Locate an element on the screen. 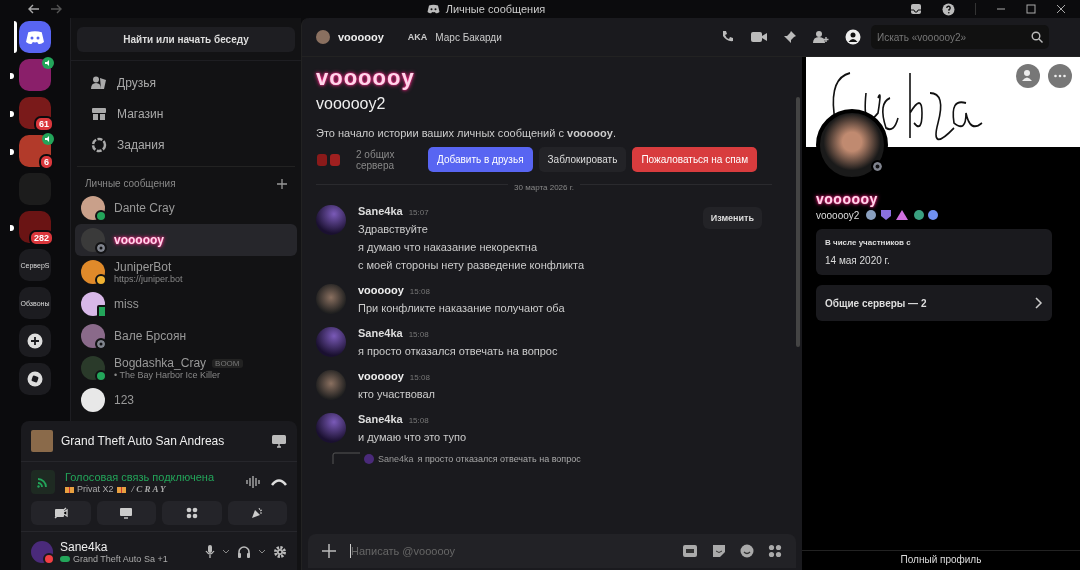 Image resolution: width=1080 pixels, height=570 pixels. soundboard-wave-icon is located at coordinates (253, 482).